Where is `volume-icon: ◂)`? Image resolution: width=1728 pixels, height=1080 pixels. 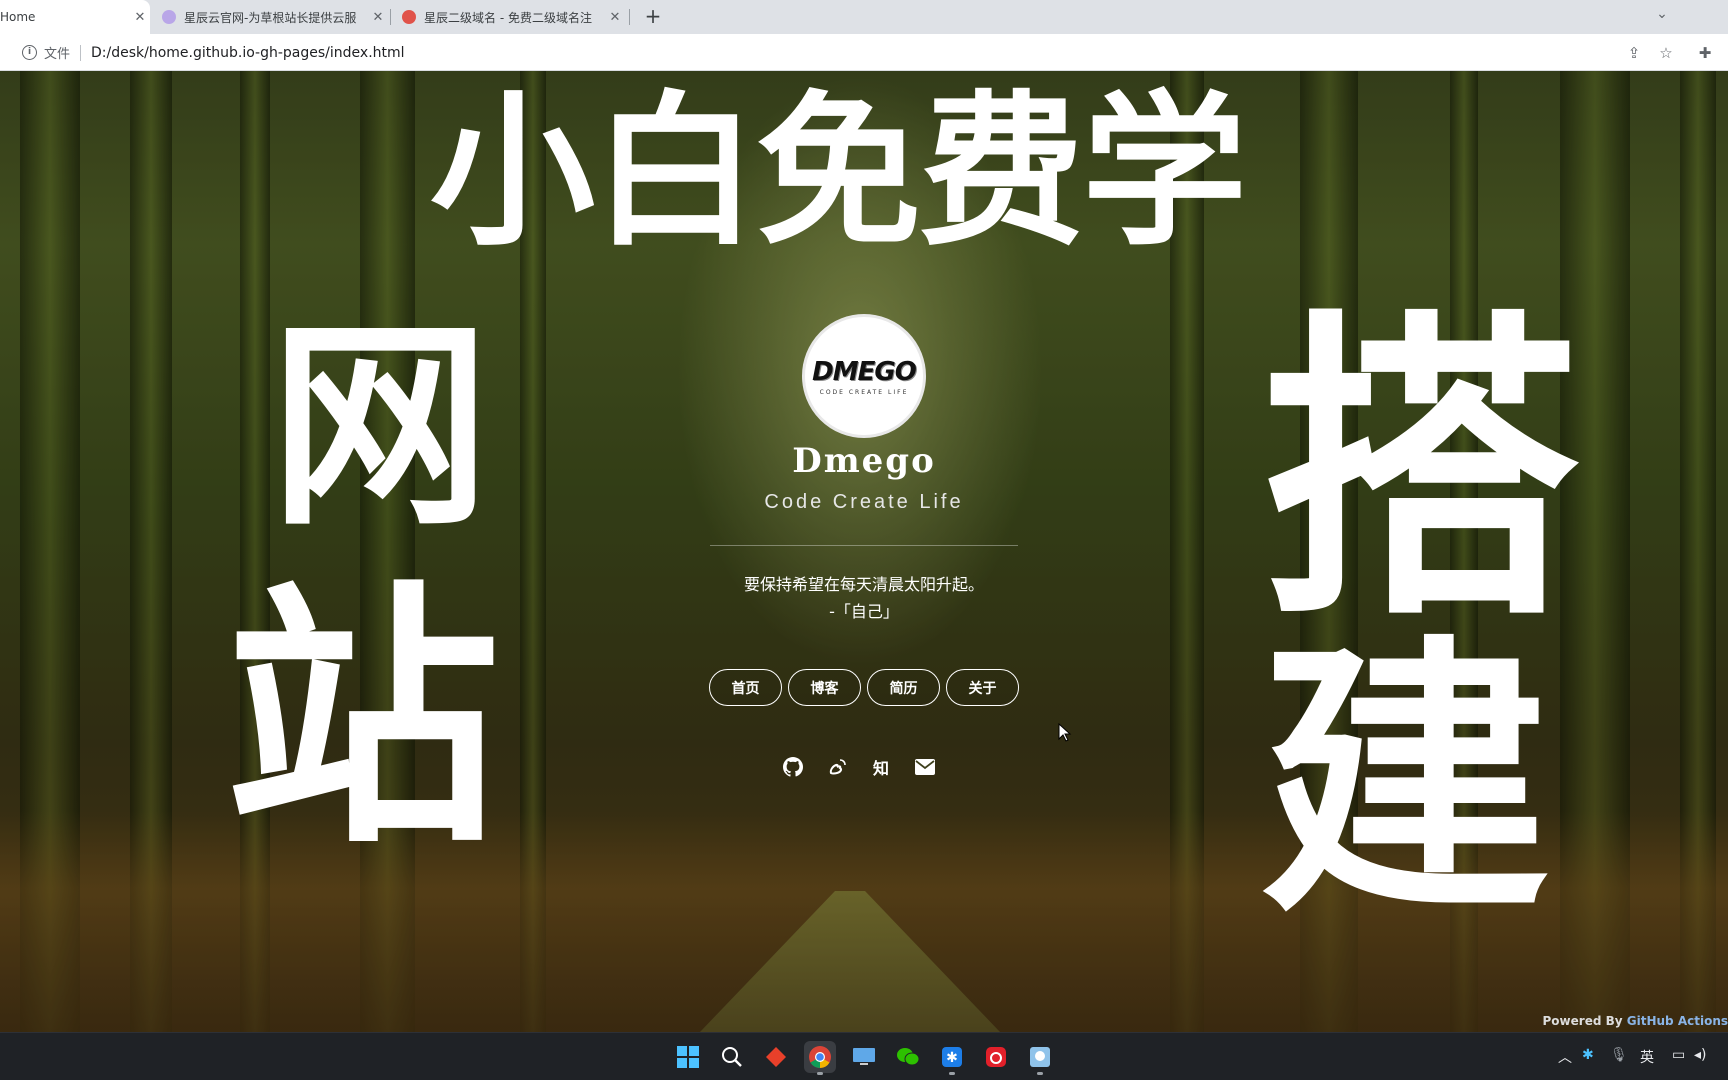
volume-icon: ◂) is located at coordinates (1700, 1055).